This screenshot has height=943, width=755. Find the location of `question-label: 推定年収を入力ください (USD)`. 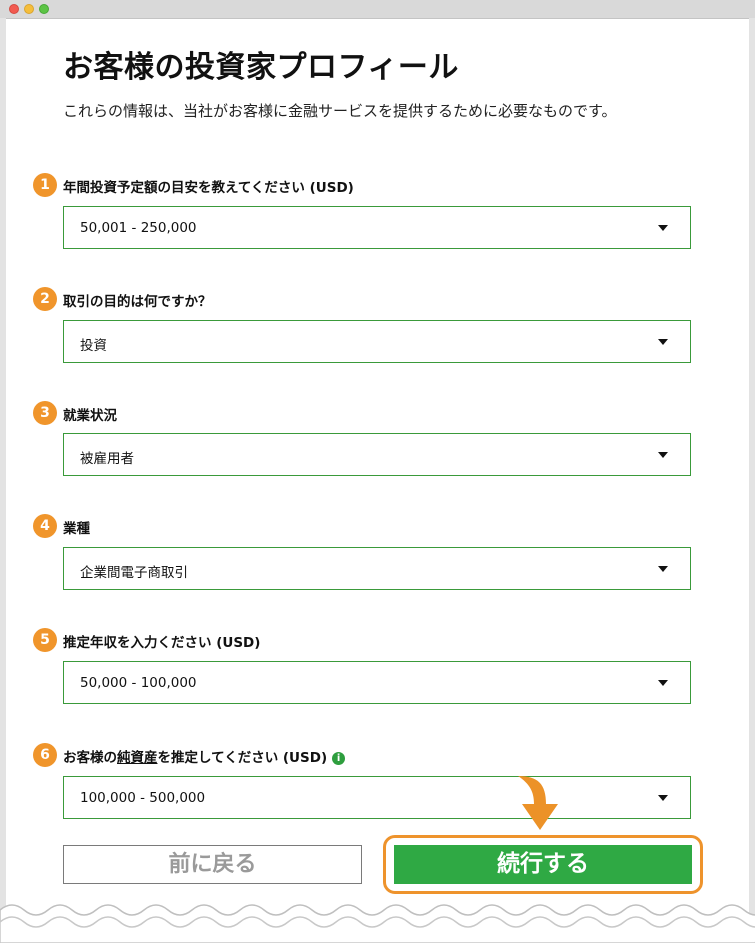

question-label: 推定年収を入力ください (USD) is located at coordinates (162, 643).